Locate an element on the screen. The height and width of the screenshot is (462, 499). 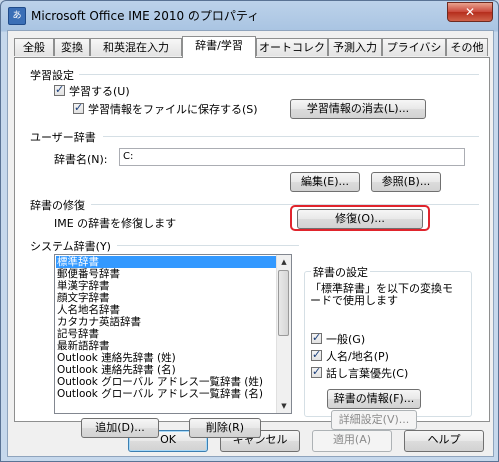
list-item: 郵便番号辞書 is located at coordinates (88, 274).